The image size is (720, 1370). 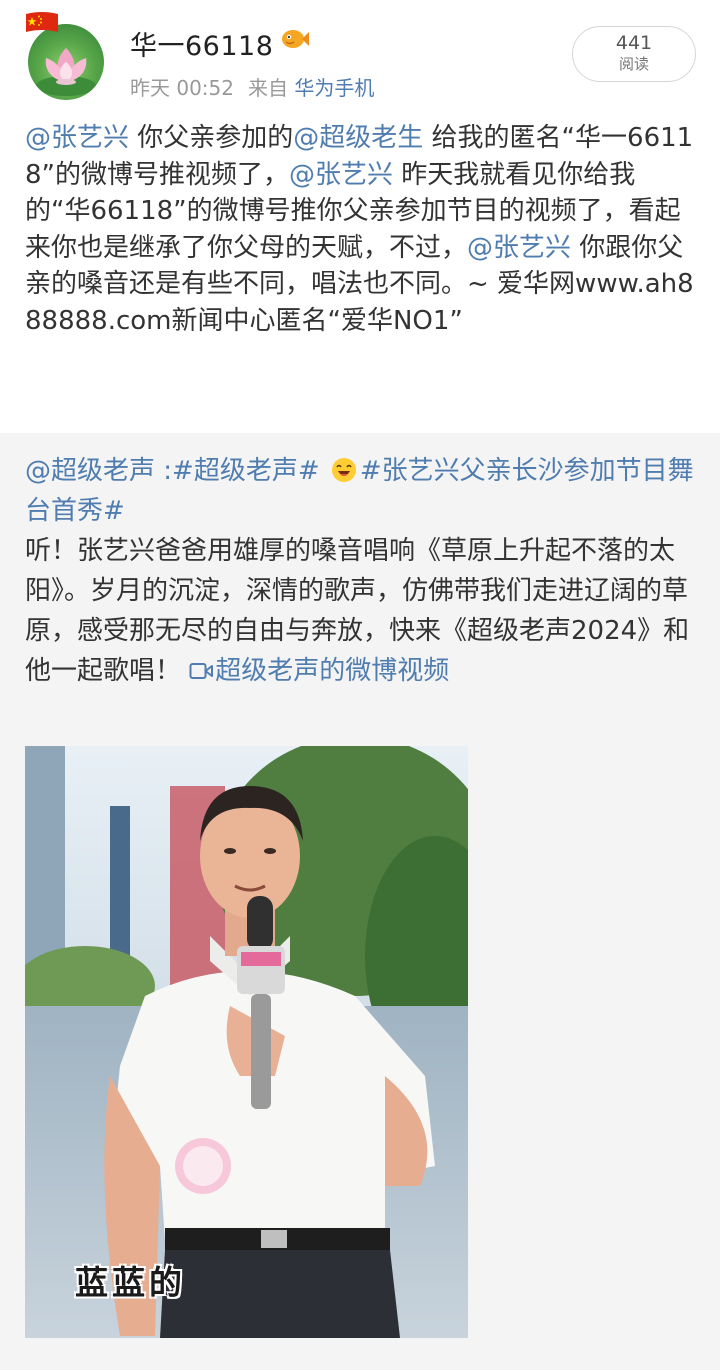 I want to click on topic-link: #超级老声#, so click(x=246, y=471).